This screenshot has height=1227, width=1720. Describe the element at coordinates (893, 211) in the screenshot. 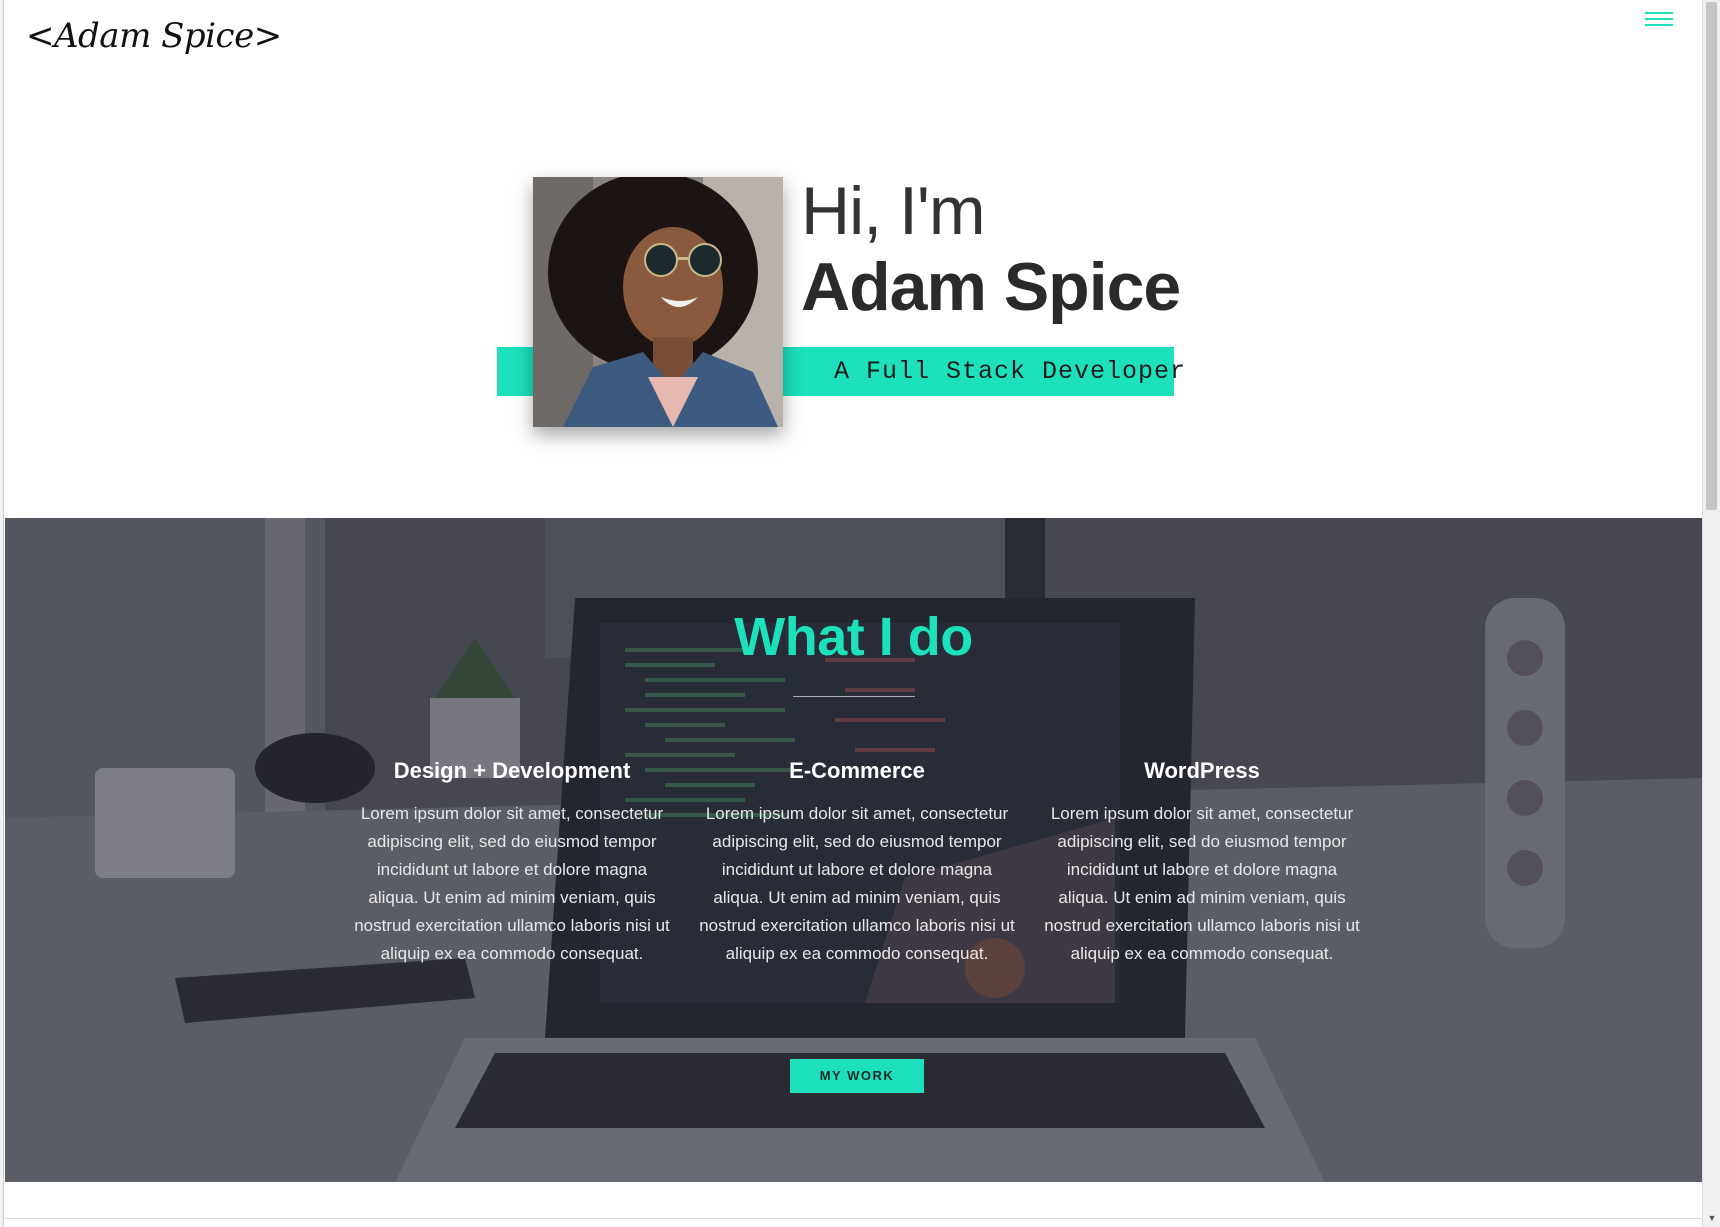

I see `hero-greeting: Hi, I'm` at that location.